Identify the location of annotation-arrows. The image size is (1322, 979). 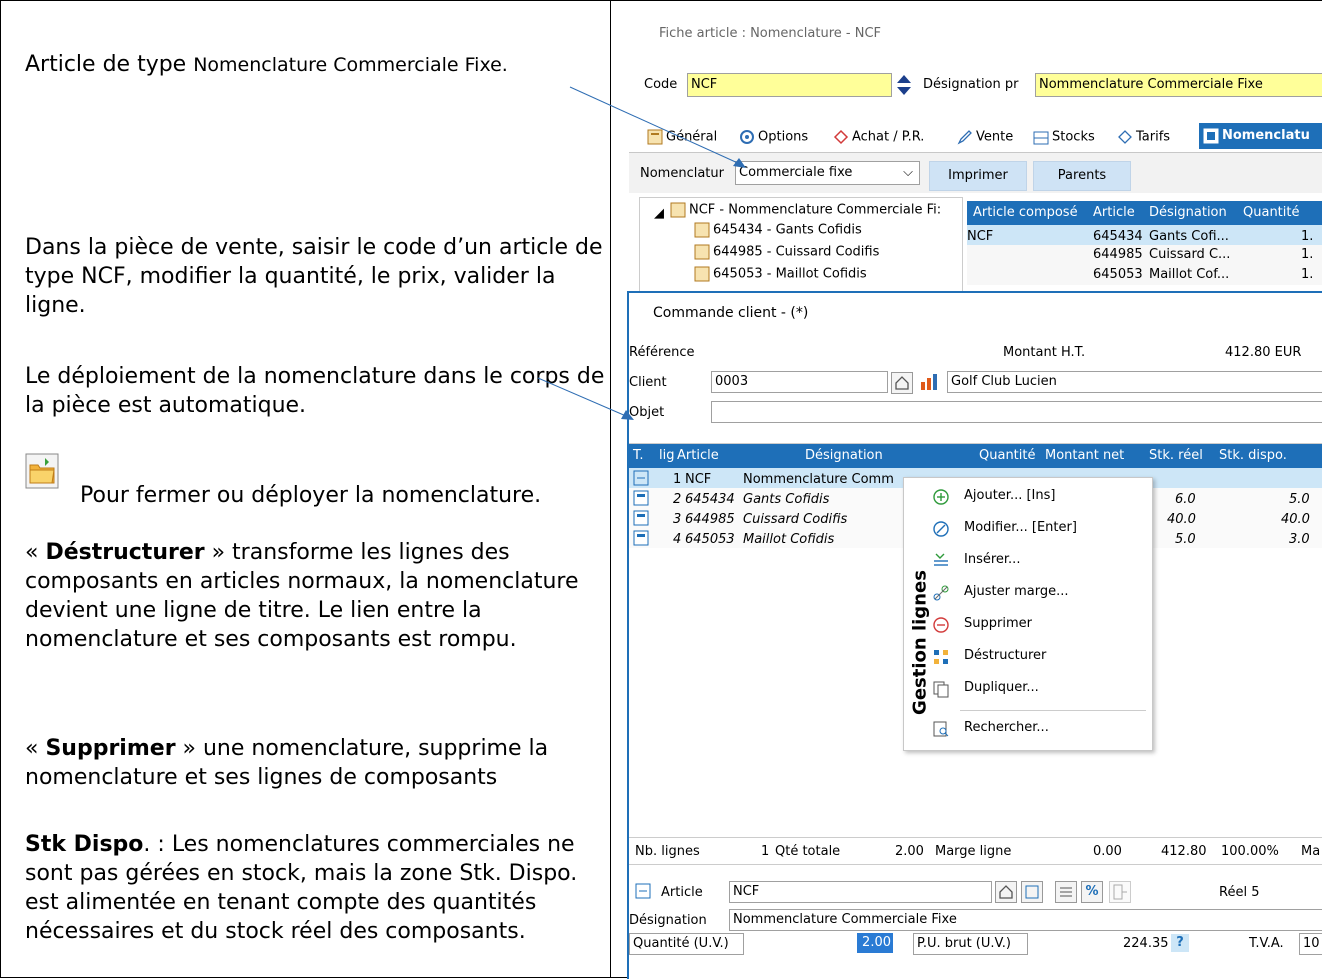
(641, 253).